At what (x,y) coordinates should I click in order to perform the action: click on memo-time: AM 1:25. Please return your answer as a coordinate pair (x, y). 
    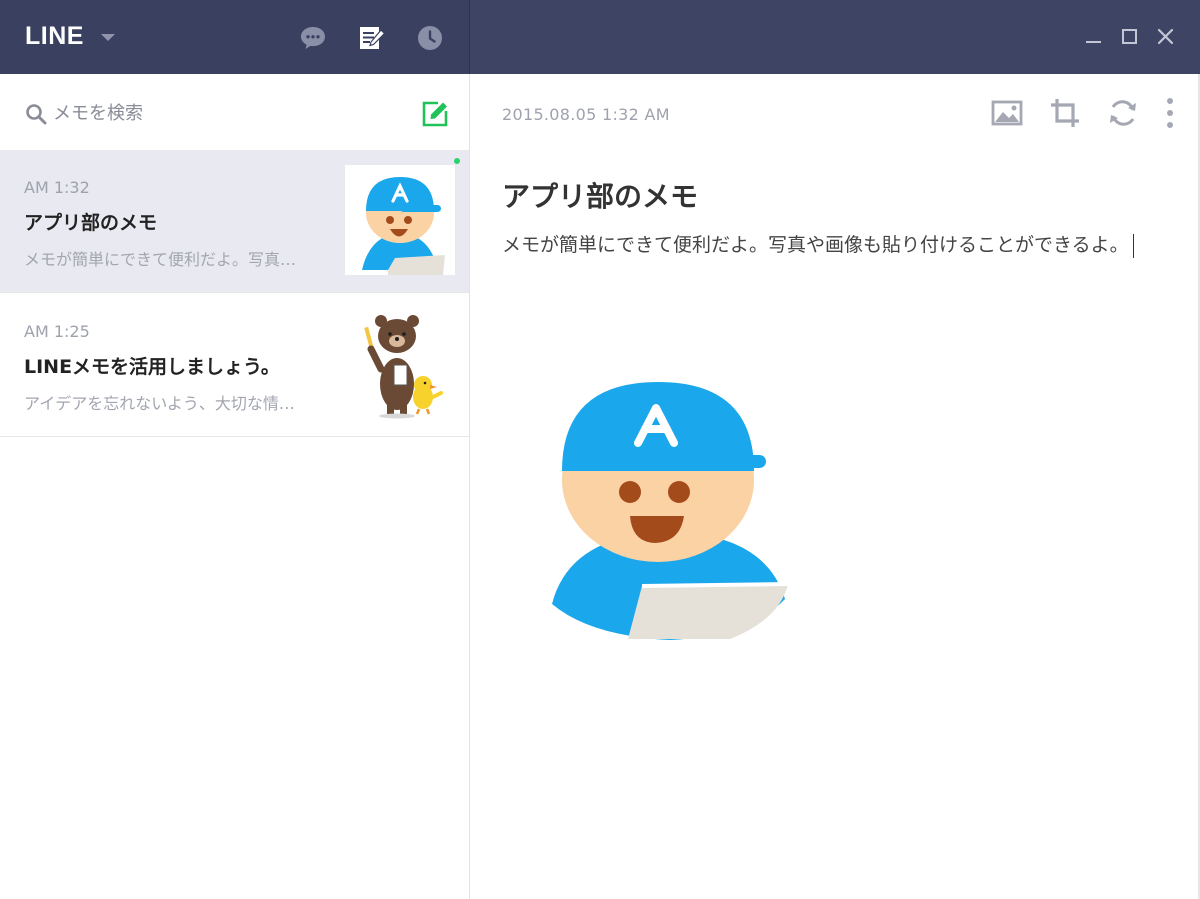
    Looking at the image, I should click on (57, 331).